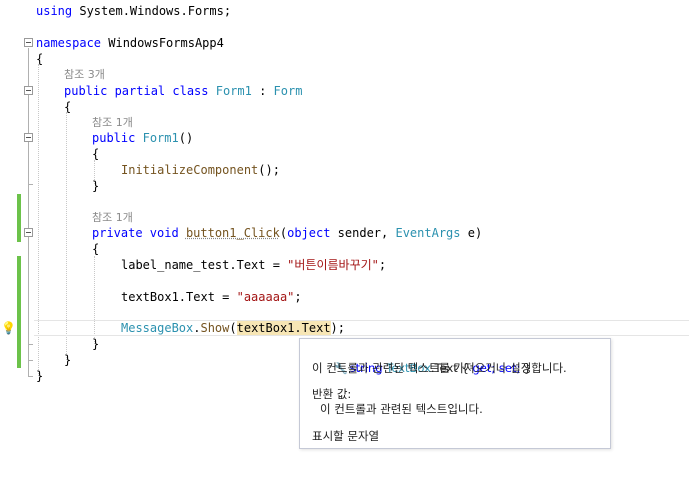  What do you see at coordinates (160, 138) in the screenshot?
I see `ctor-name: Form1` at bounding box center [160, 138].